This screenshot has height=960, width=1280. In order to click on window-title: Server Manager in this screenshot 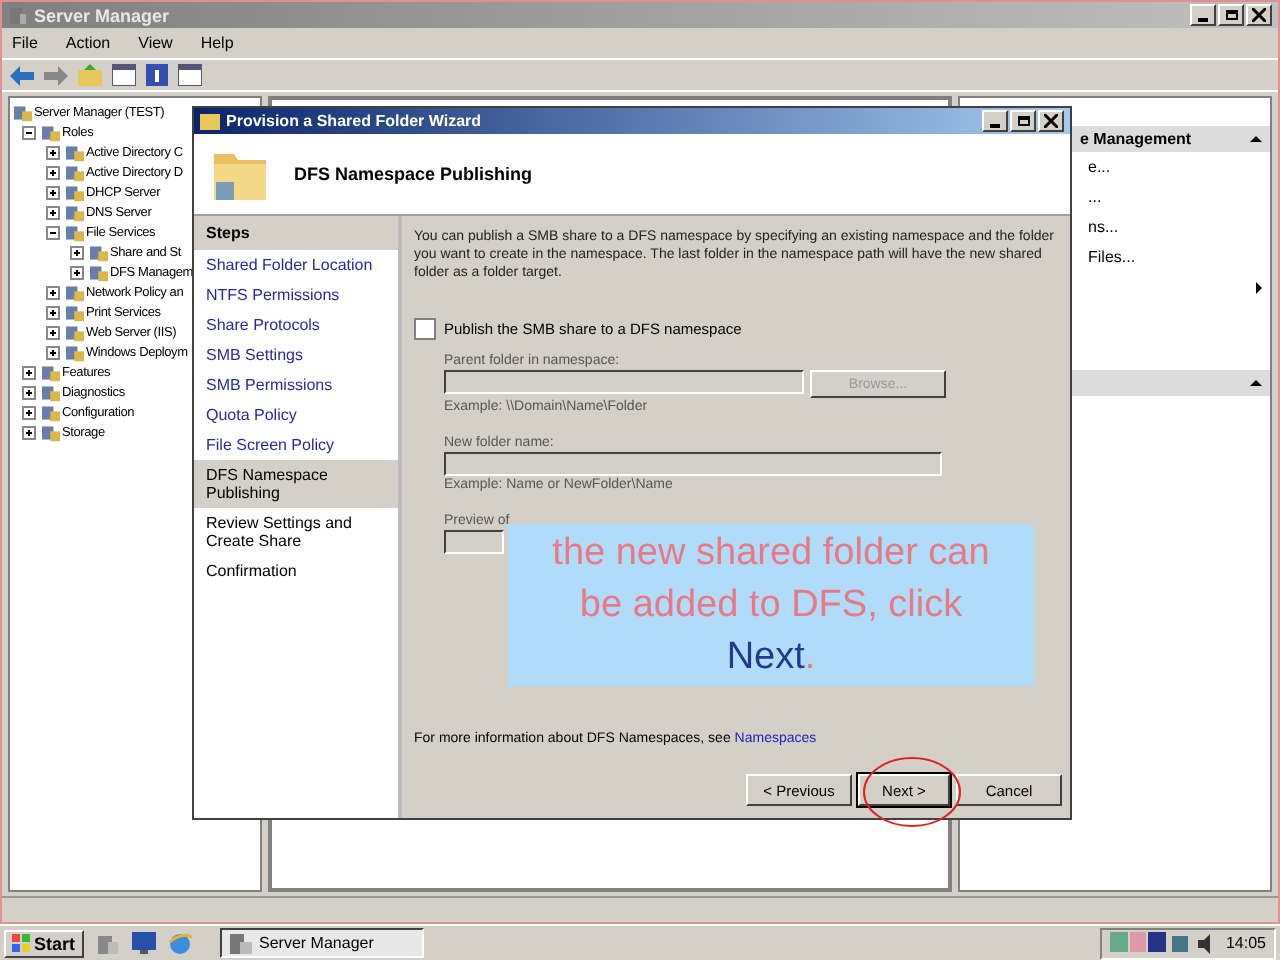, I will do `click(102, 15)`.